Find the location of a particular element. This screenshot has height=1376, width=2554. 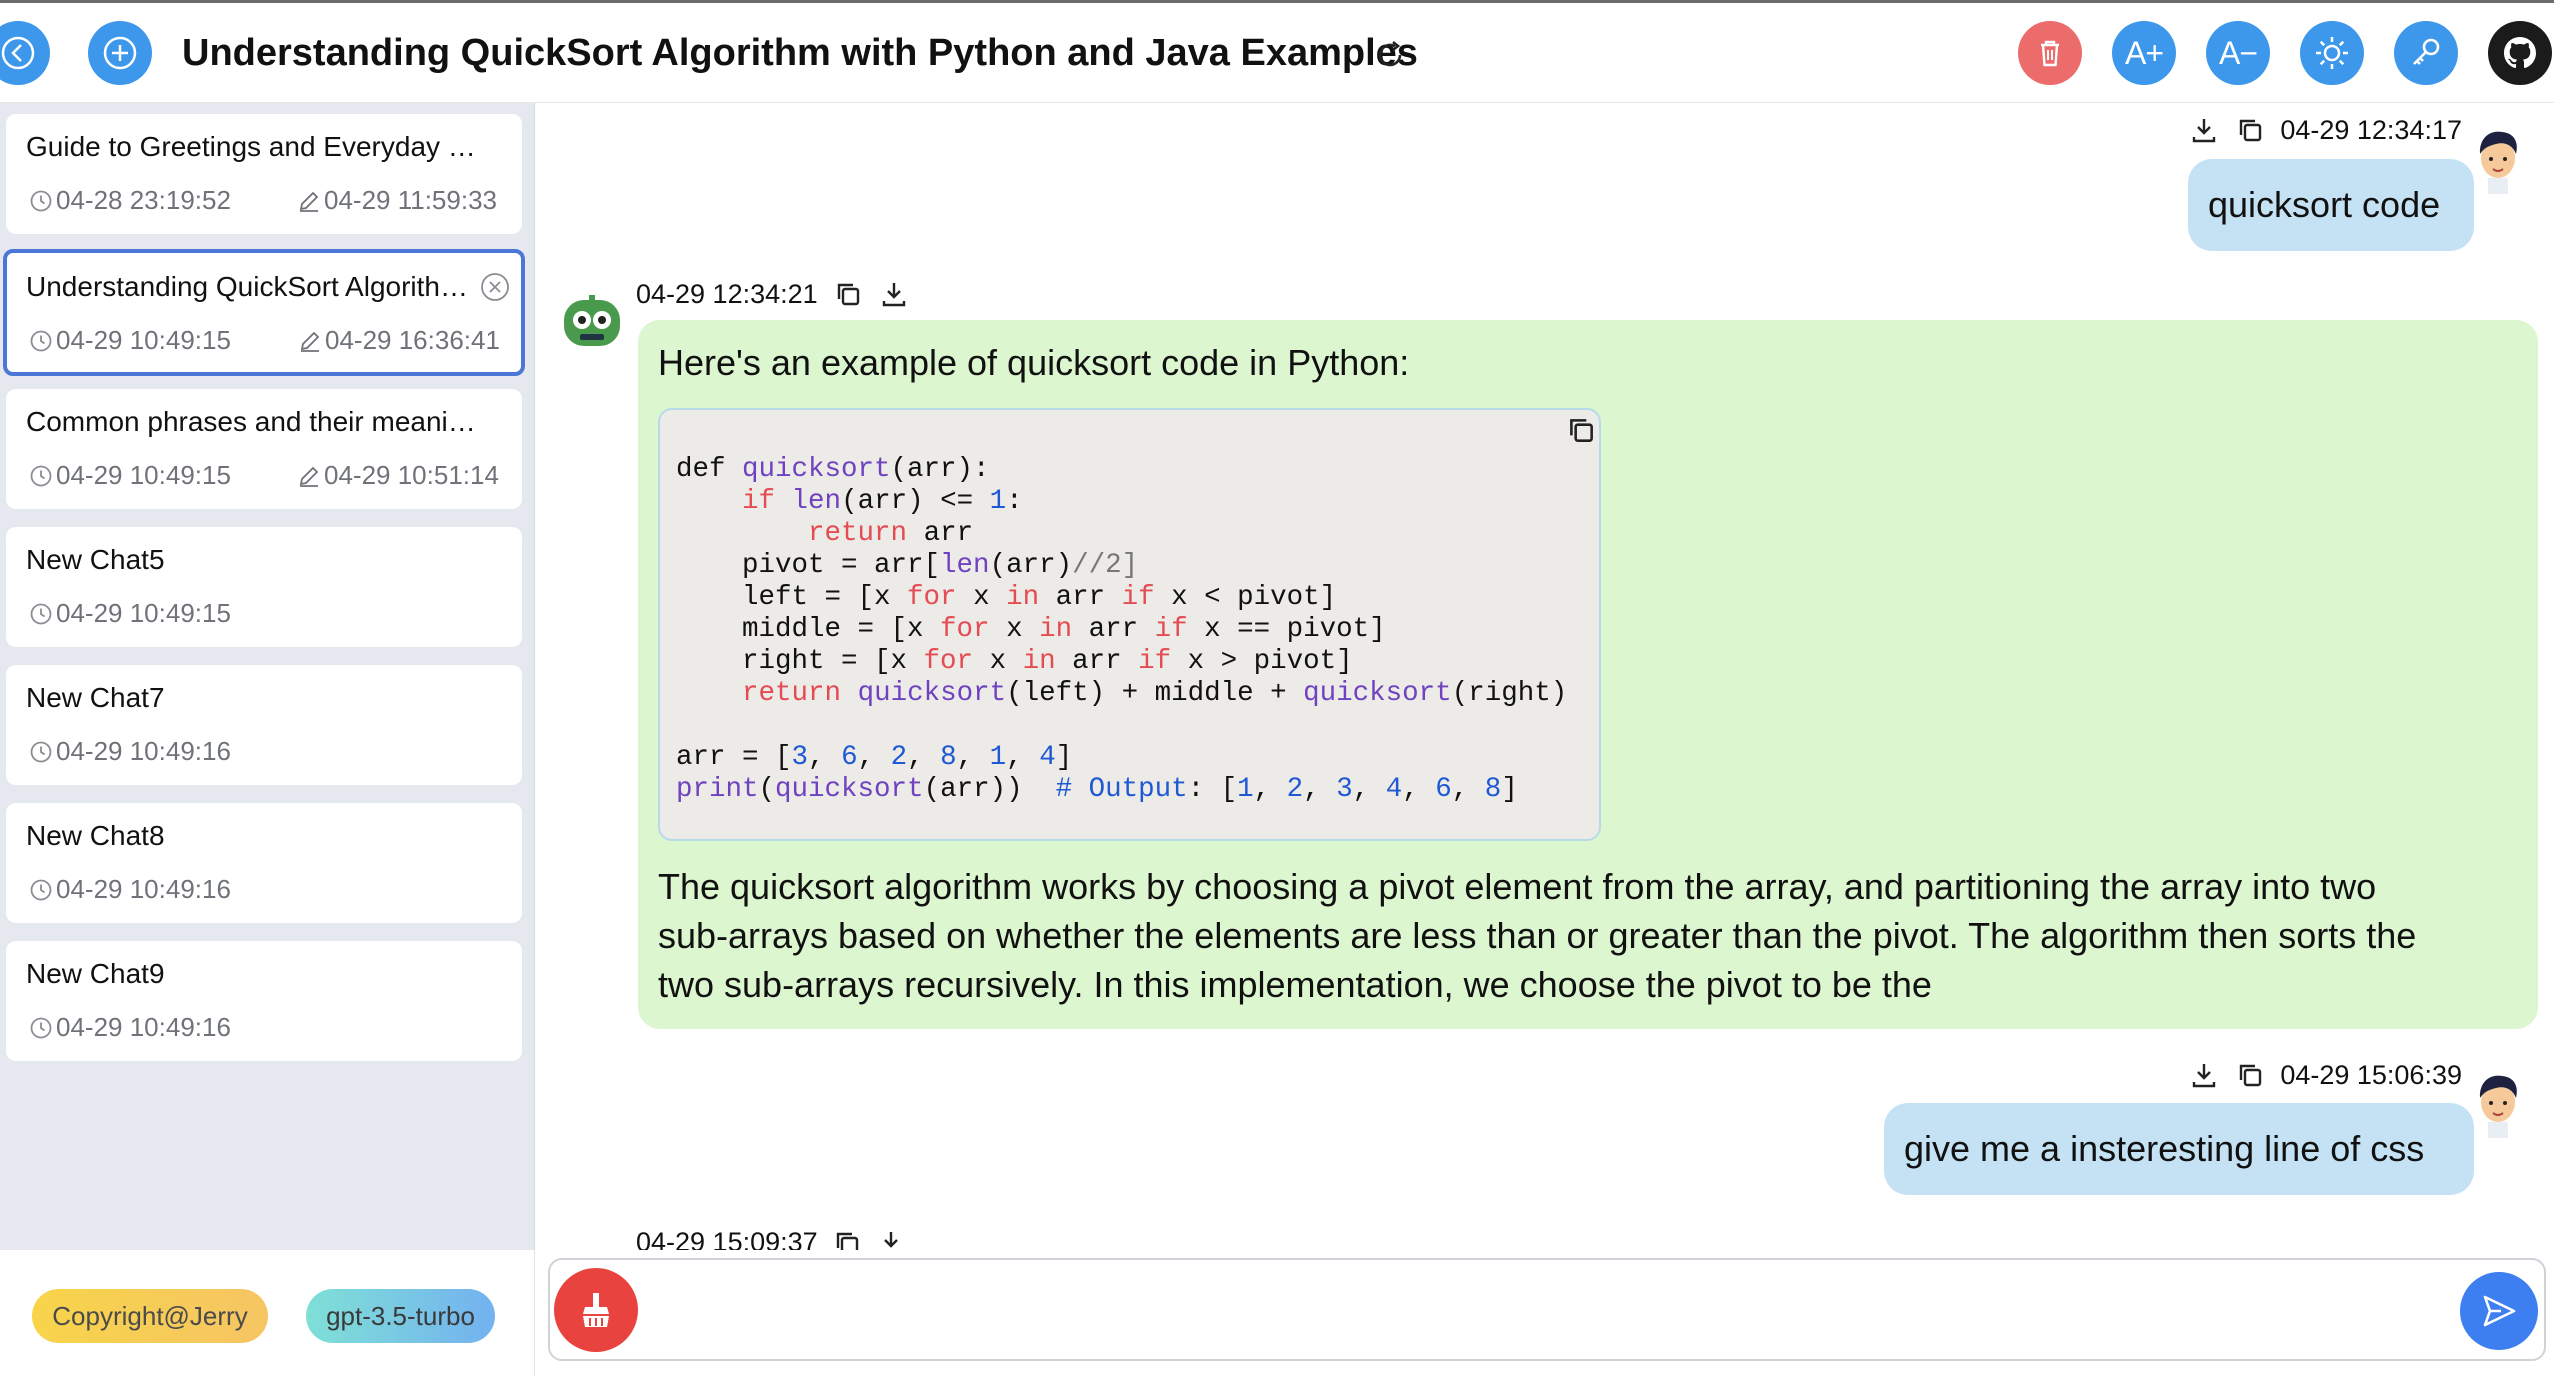

broom-icon is located at coordinates (596, 1310).